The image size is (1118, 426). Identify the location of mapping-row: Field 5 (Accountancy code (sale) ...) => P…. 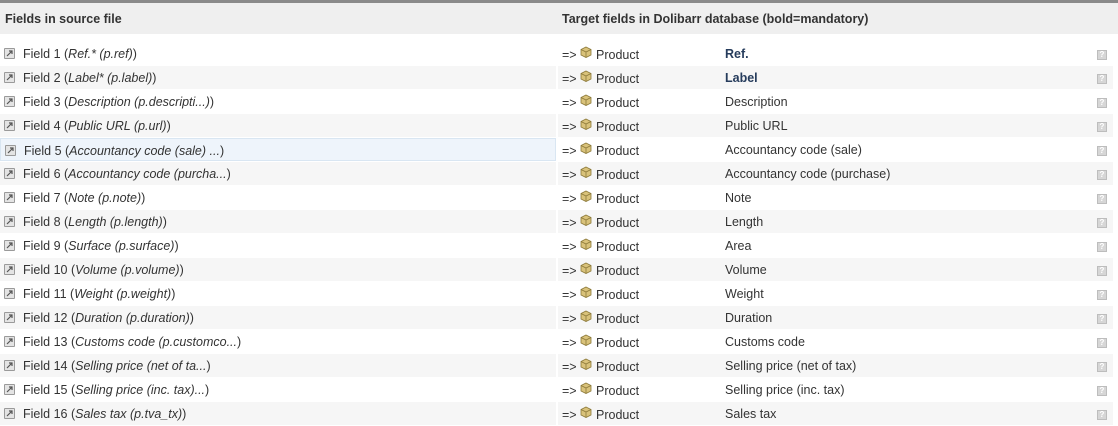
(559, 150).